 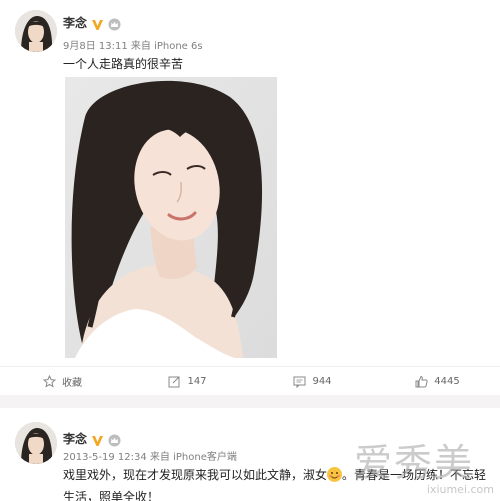 What do you see at coordinates (111, 495) in the screenshot?
I see `post-text-part: 生活，照单全收！` at bounding box center [111, 495].